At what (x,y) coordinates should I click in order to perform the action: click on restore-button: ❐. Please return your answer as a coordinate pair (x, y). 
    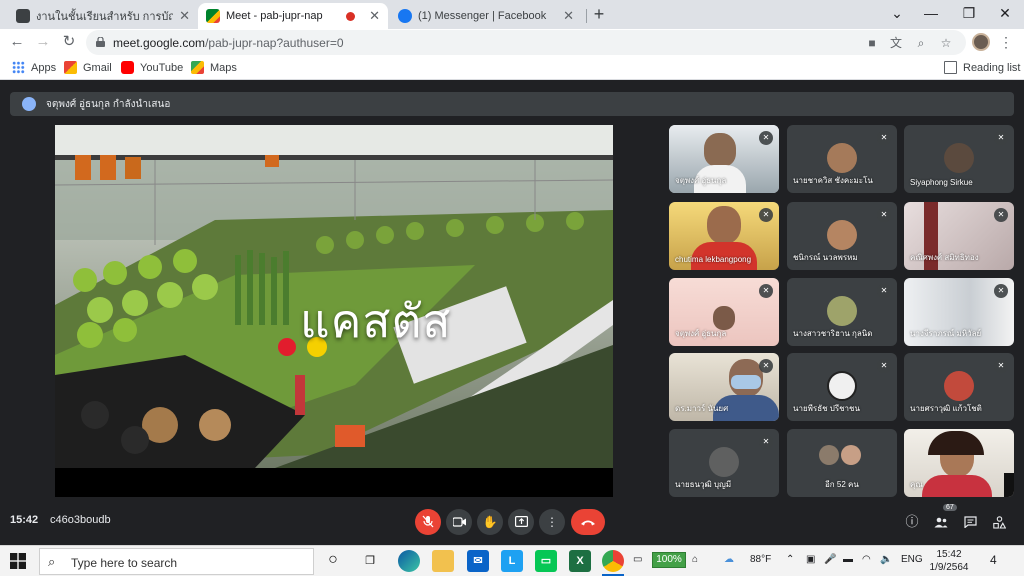
    Looking at the image, I should click on (969, 14).